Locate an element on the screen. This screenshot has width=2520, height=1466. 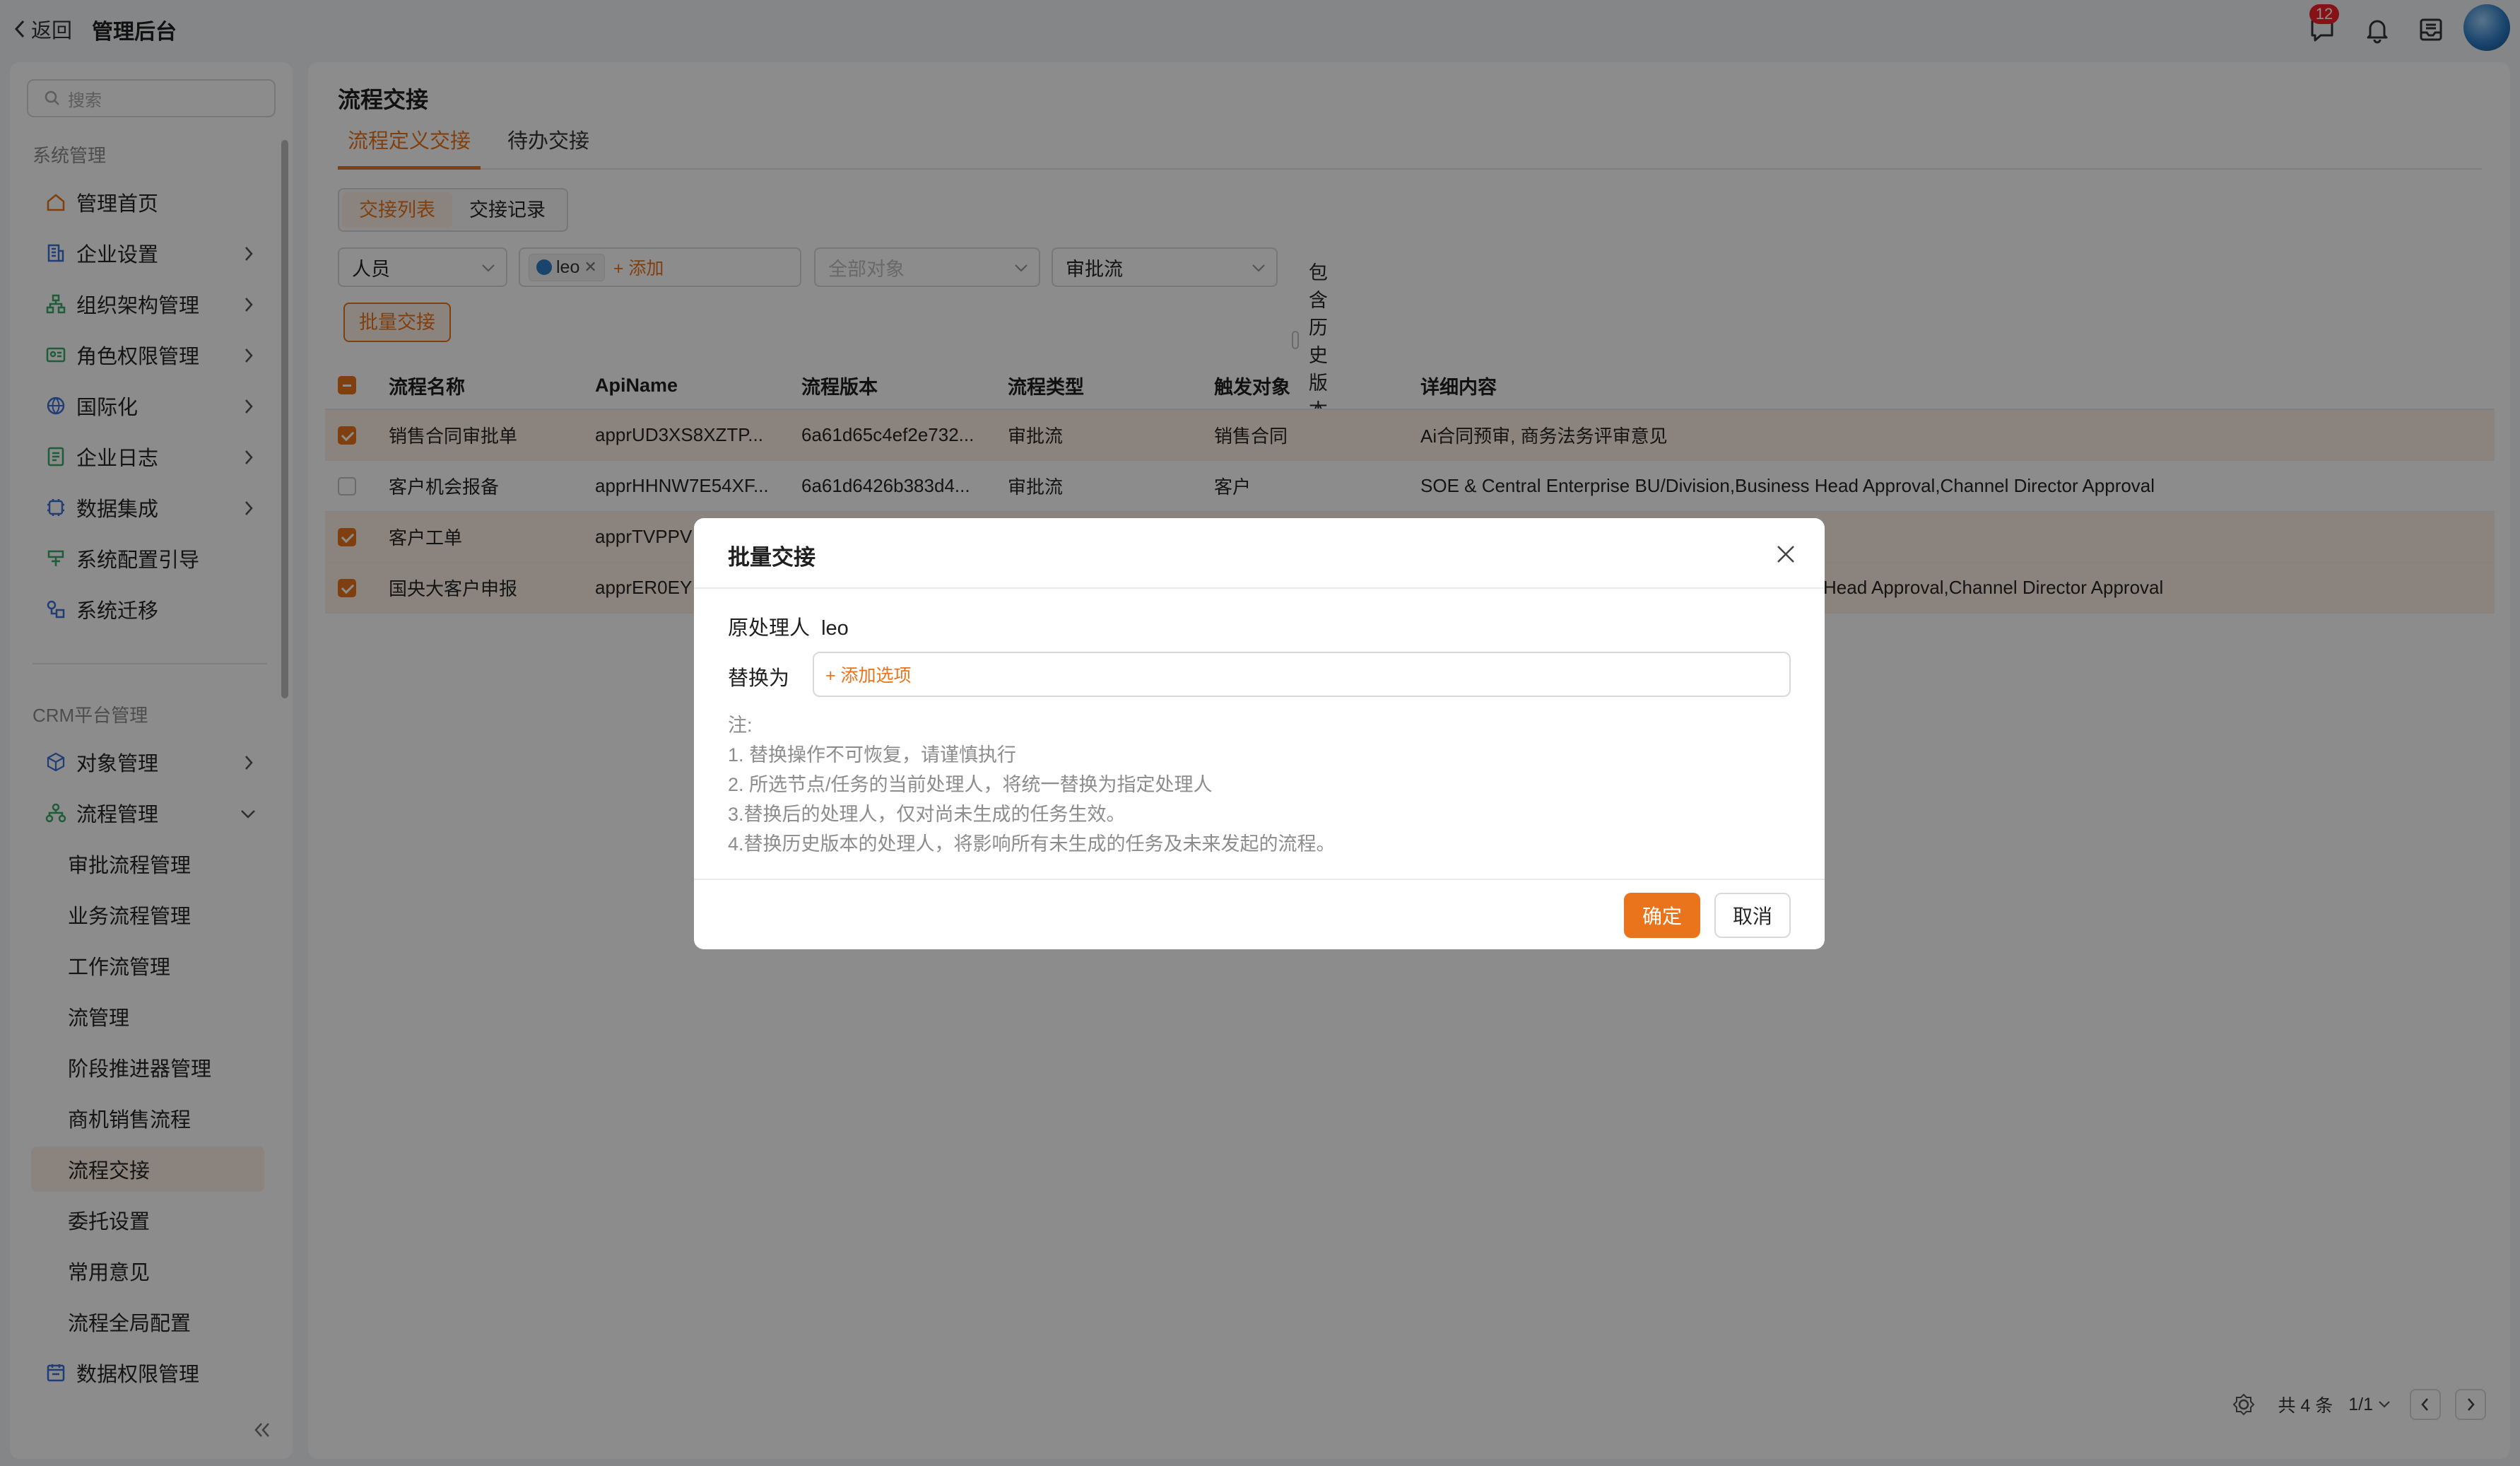
dialog-footer: 确定 取消 is located at coordinates (1259, 914).